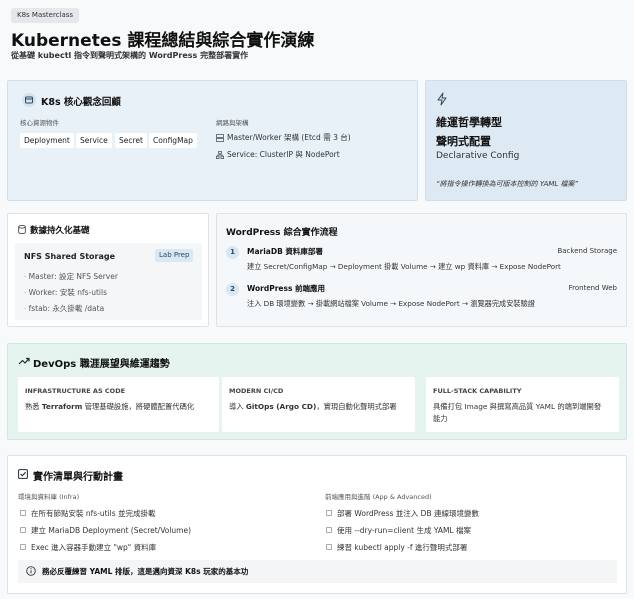 This screenshot has height=599, width=634. Describe the element at coordinates (463, 141) in the screenshot. I see `philosophy-line2: 聲明式配置` at that location.